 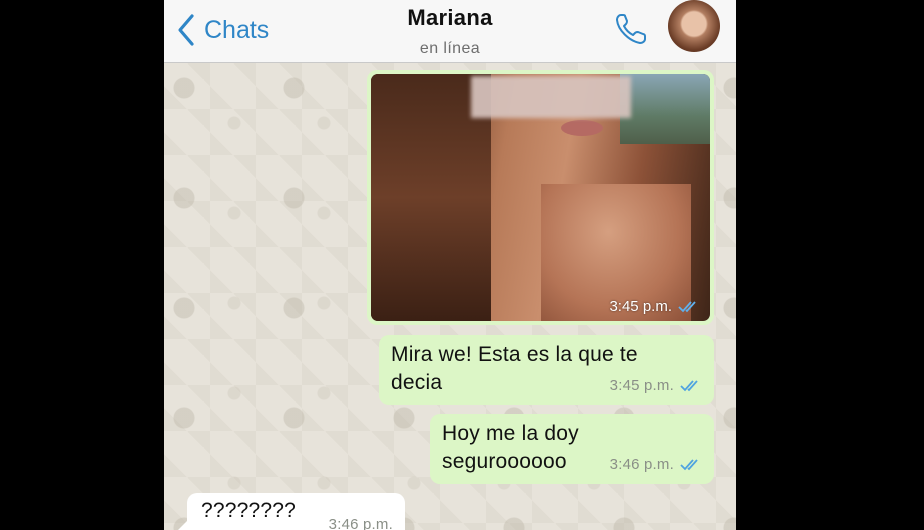 I want to click on photo-censor-blur, so click(x=551, y=97).